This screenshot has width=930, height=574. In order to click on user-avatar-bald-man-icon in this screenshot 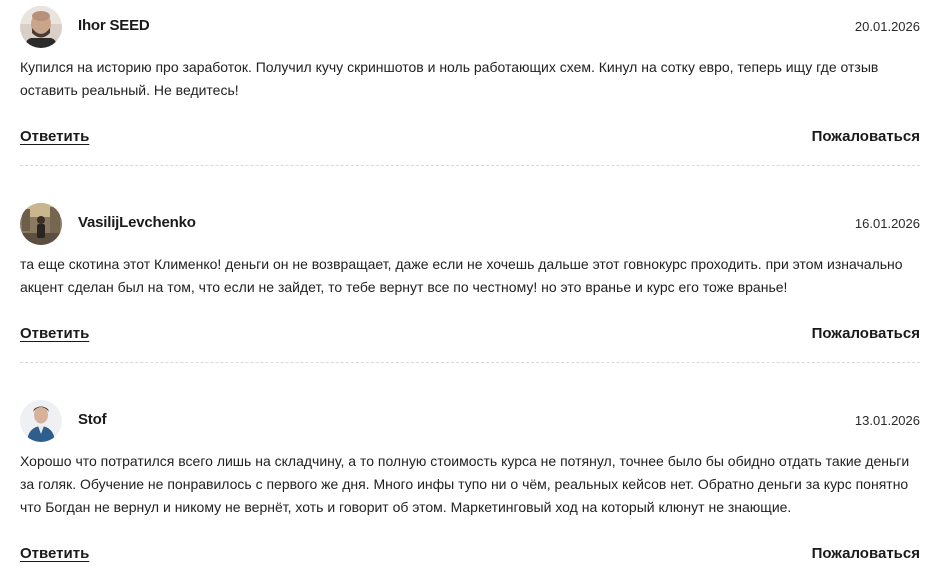, I will do `click(41, 27)`.